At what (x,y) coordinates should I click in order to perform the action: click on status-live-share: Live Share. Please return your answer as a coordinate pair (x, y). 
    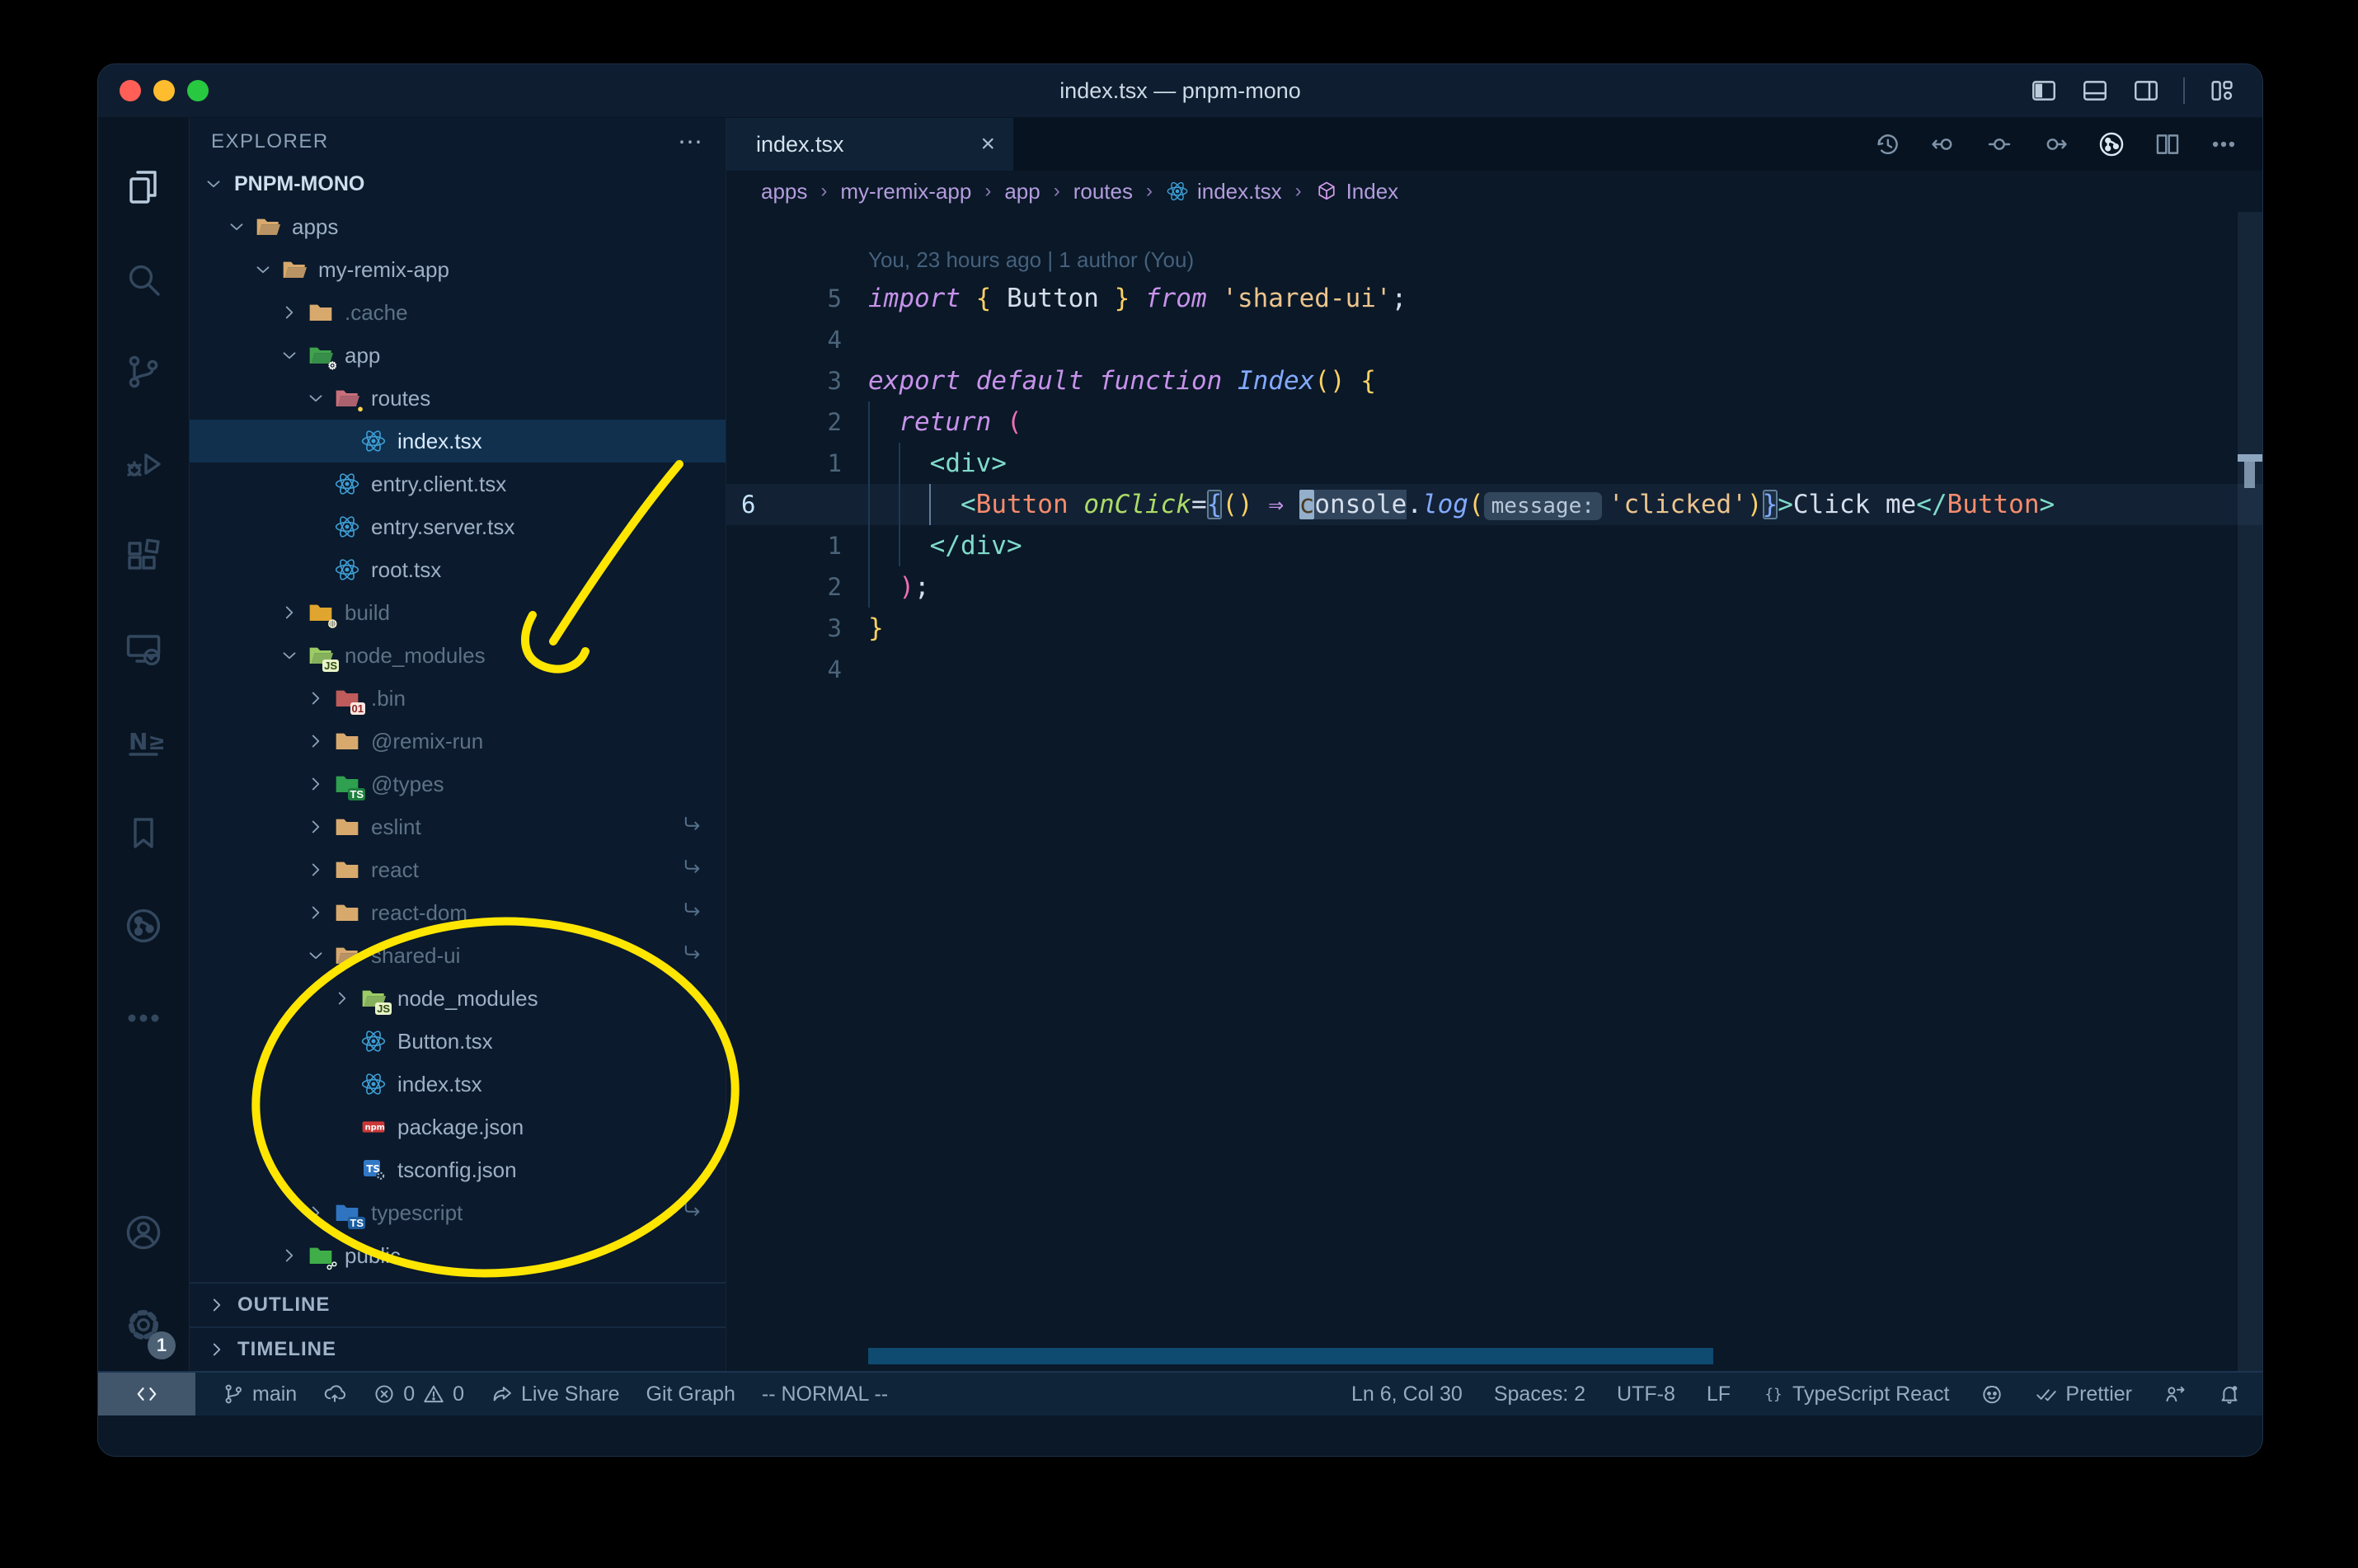
    Looking at the image, I should click on (556, 1394).